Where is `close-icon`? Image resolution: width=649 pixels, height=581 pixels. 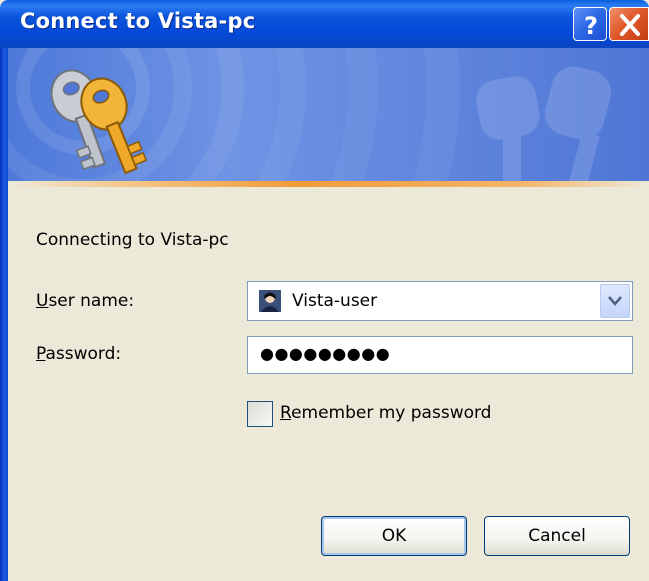
close-icon is located at coordinates (630, 25).